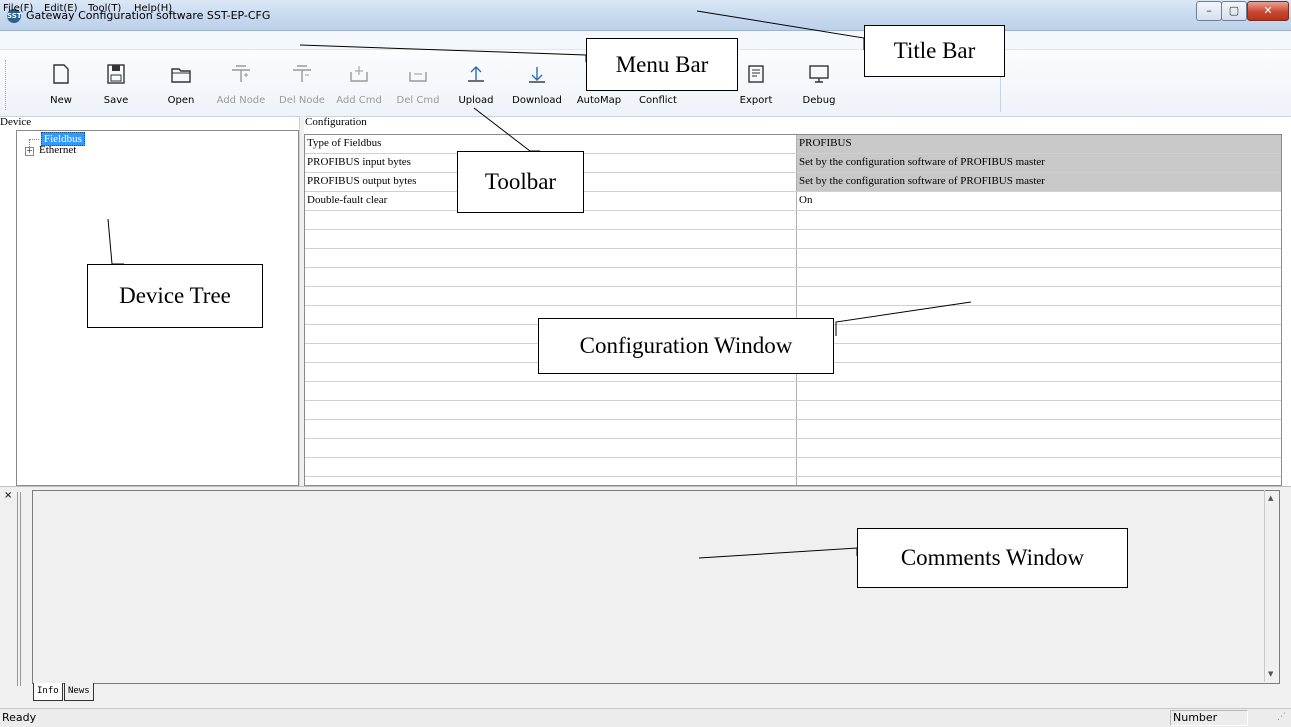  What do you see at coordinates (18, 8) in the screenshot?
I see `menu-file: File(F)` at bounding box center [18, 8].